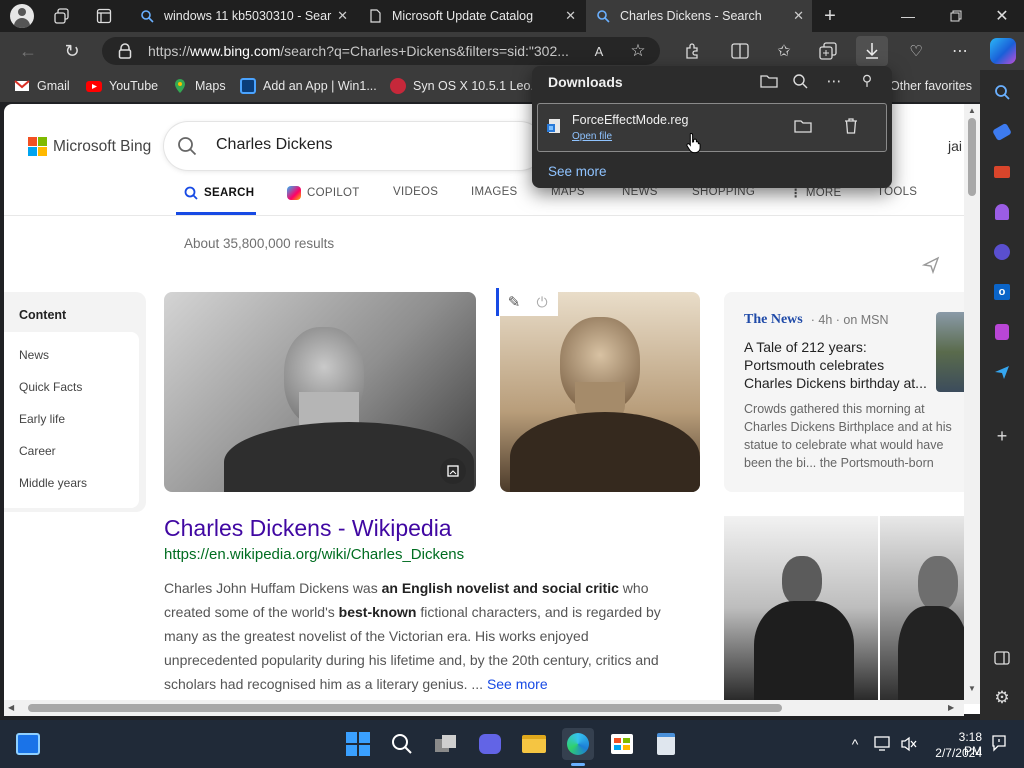 The width and height of the screenshot is (1024, 768). Describe the element at coordinates (89, 146) in the screenshot. I see `bing-logo: Microsoft Bing` at that location.